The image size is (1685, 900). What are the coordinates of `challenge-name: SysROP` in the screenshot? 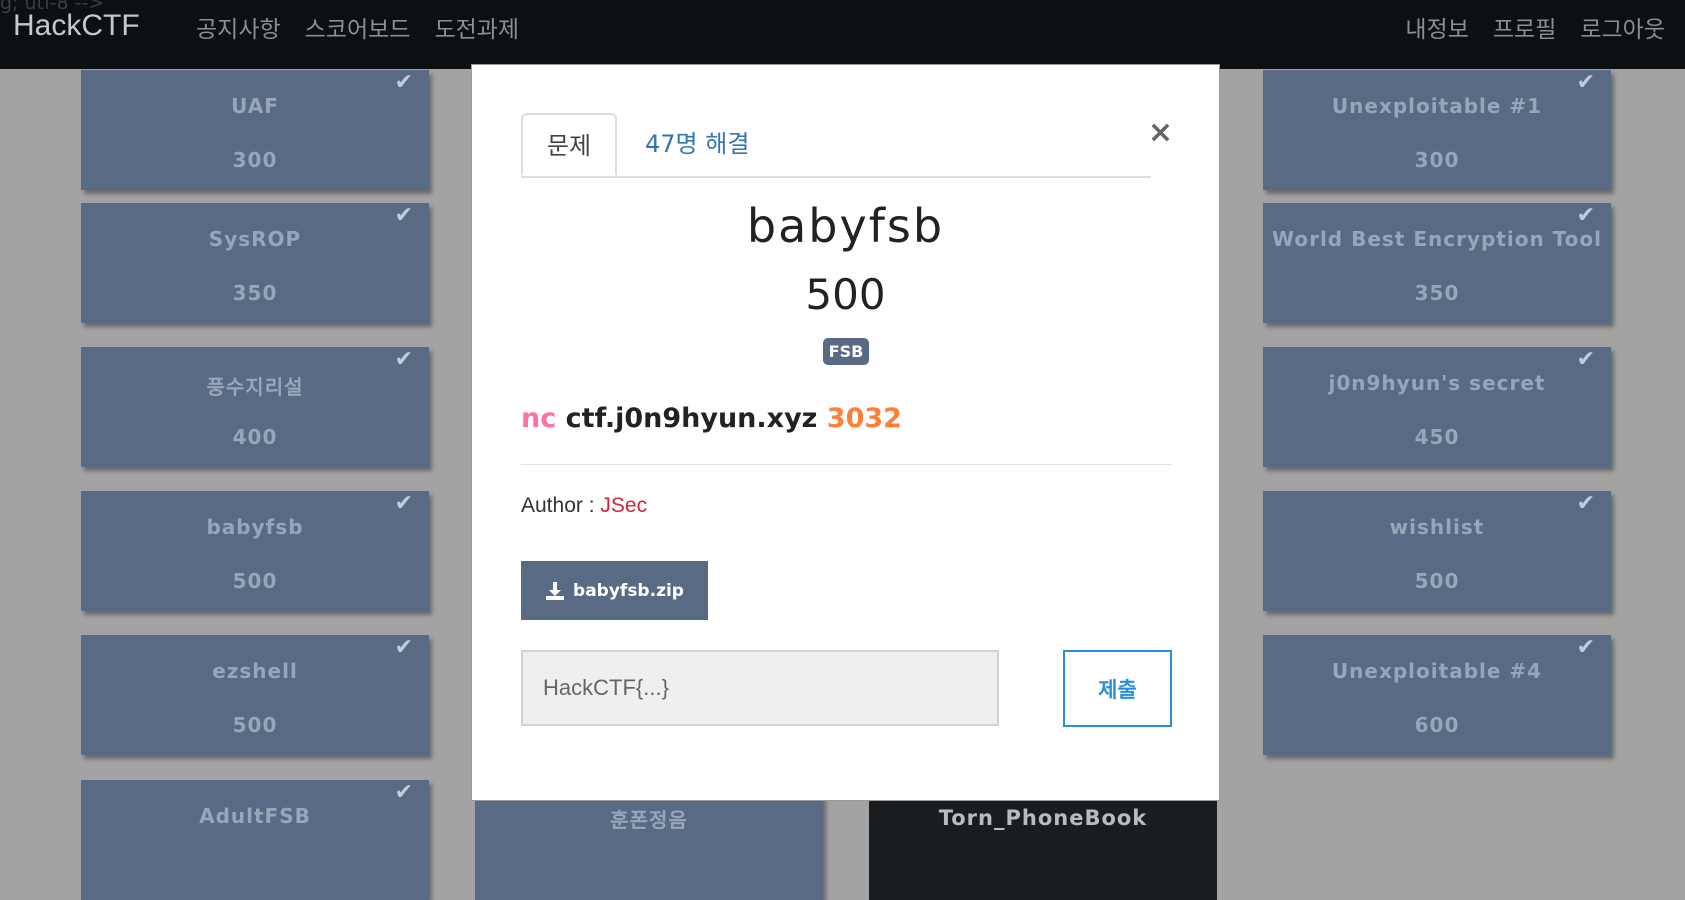 It's located at (255, 239).